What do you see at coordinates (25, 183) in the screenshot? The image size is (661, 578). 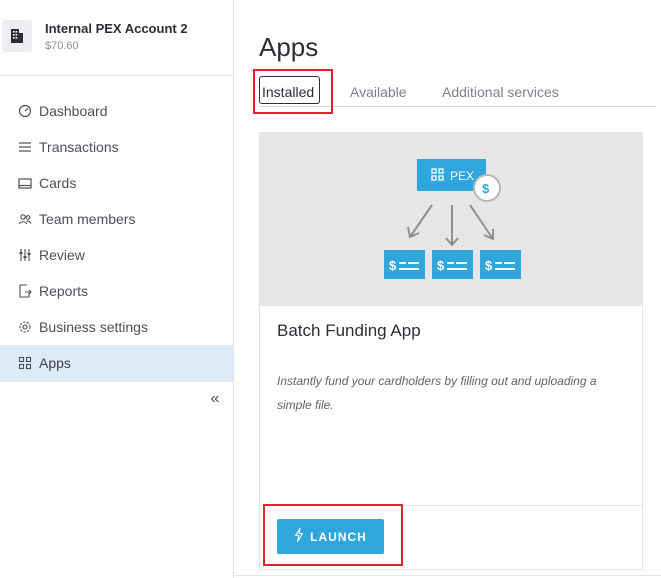 I see `card-icon` at bounding box center [25, 183].